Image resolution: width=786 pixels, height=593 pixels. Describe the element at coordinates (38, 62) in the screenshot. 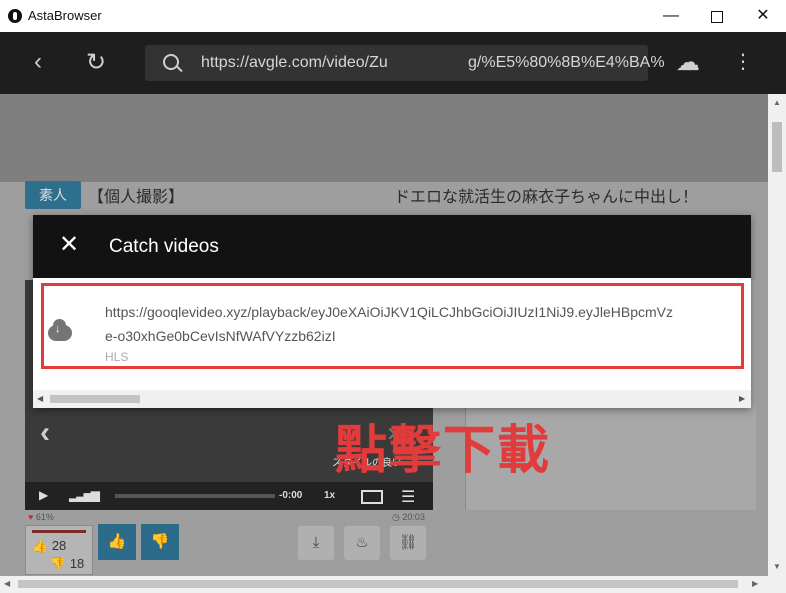

I see `back-icon: ‹` at that location.